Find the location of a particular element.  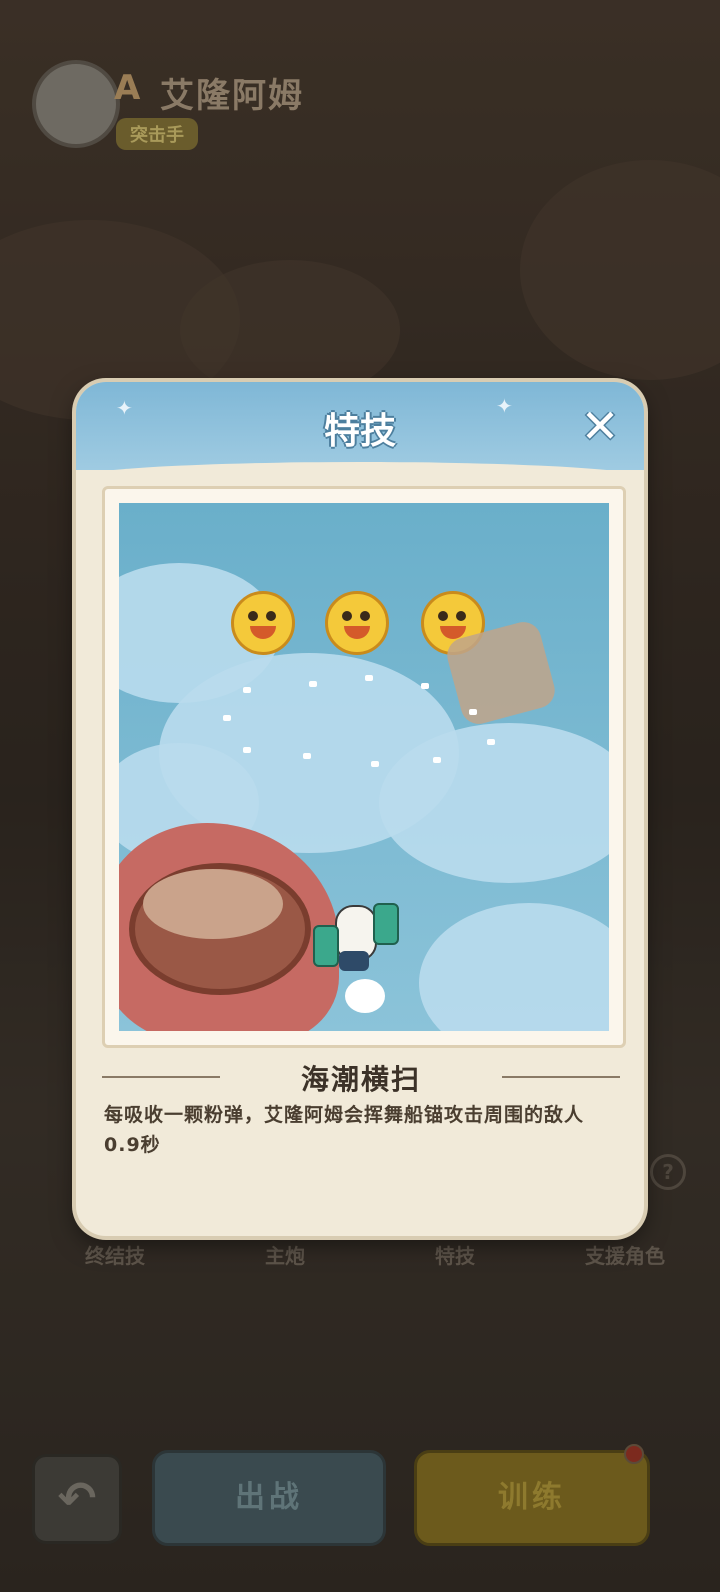

hero-grade: A is located at coordinates (127, 88).